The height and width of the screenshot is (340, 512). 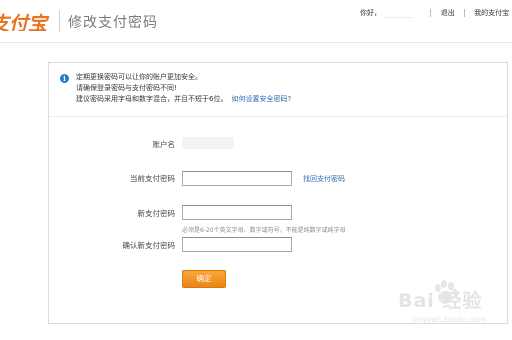 What do you see at coordinates (64, 78) in the screenshot?
I see `info-icon: i` at bounding box center [64, 78].